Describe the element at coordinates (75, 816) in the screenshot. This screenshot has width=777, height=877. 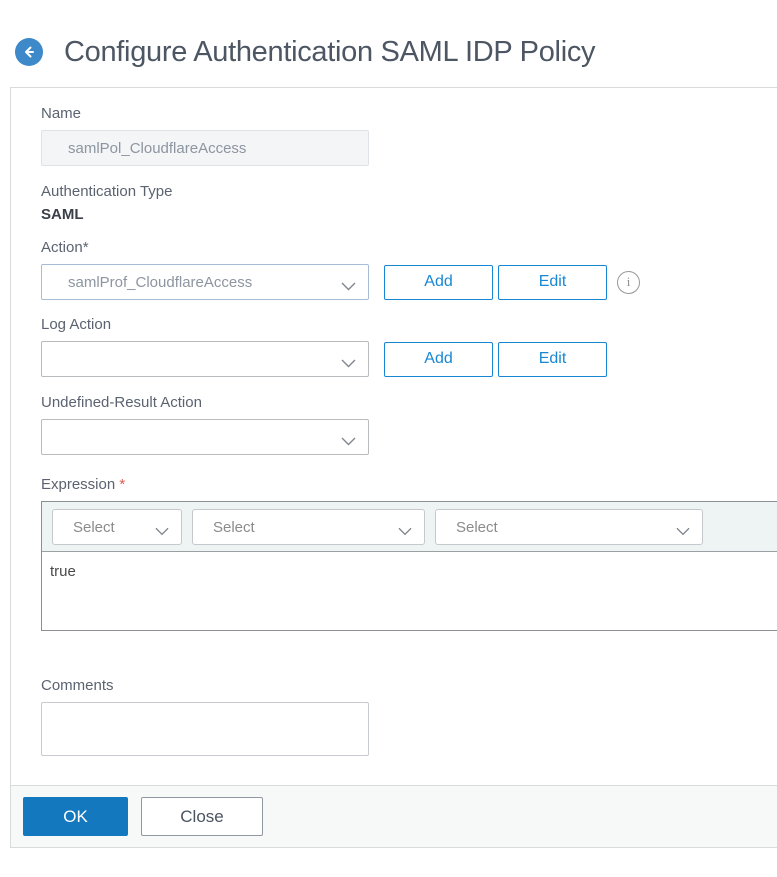
I see `ok-button: OK` at that location.